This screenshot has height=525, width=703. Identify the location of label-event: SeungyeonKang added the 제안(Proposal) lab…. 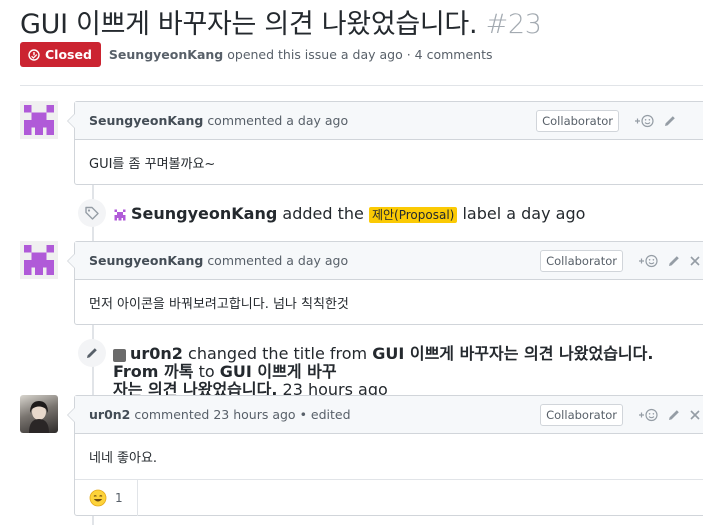
(349, 214).